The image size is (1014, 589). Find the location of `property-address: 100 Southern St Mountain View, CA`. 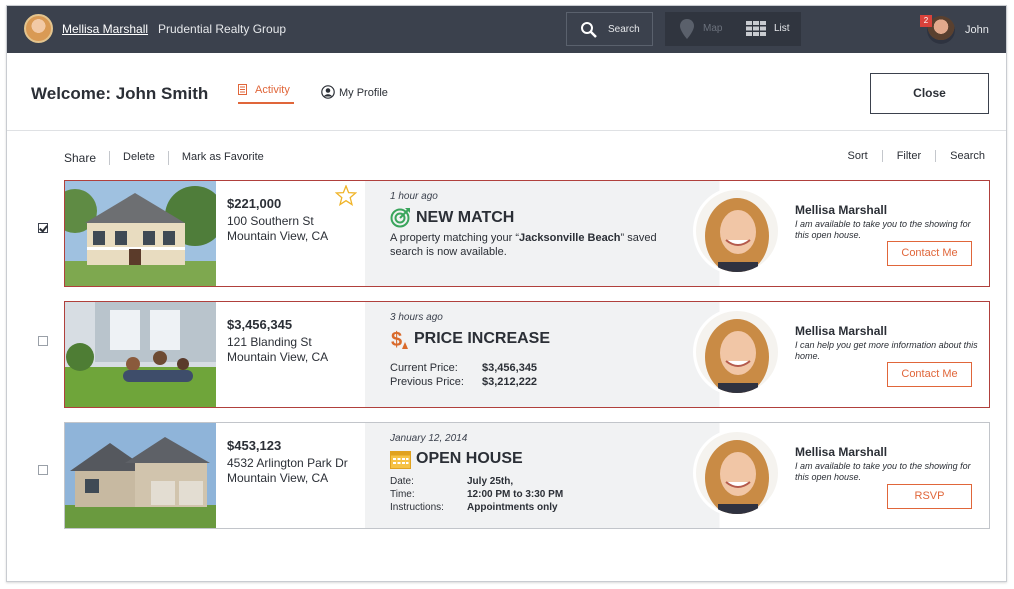

property-address: 100 Southern St Mountain View, CA is located at coordinates (277, 229).